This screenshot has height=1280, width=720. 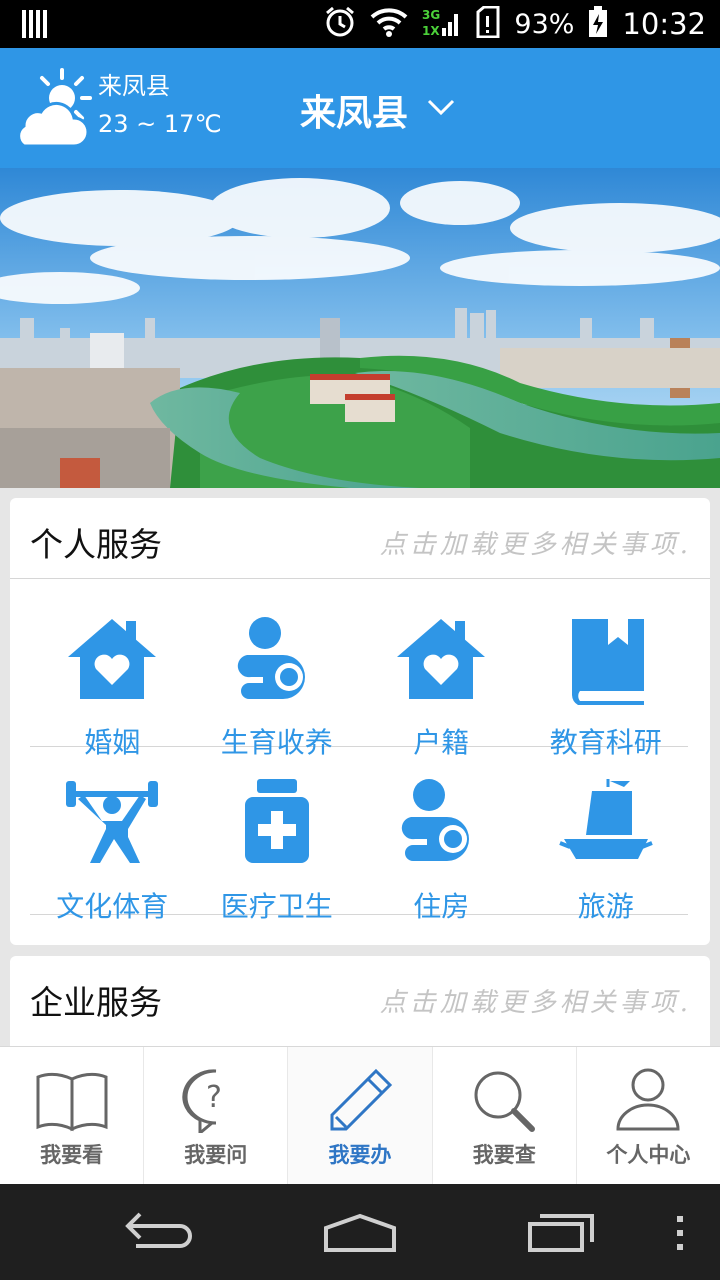 I want to click on tab-label: 我要问, so click(x=216, y=1155).